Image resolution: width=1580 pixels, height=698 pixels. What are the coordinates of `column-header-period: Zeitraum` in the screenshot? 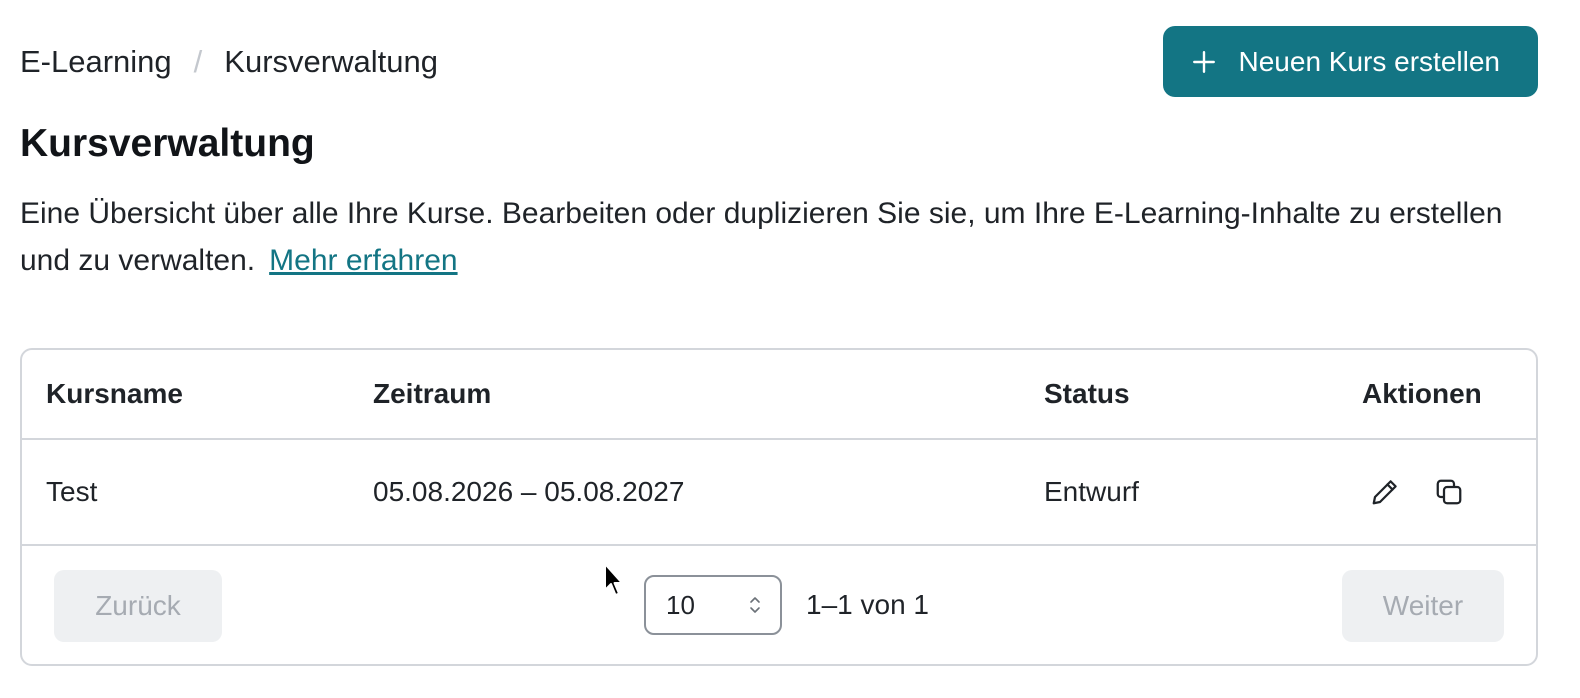 It's located at (432, 393).